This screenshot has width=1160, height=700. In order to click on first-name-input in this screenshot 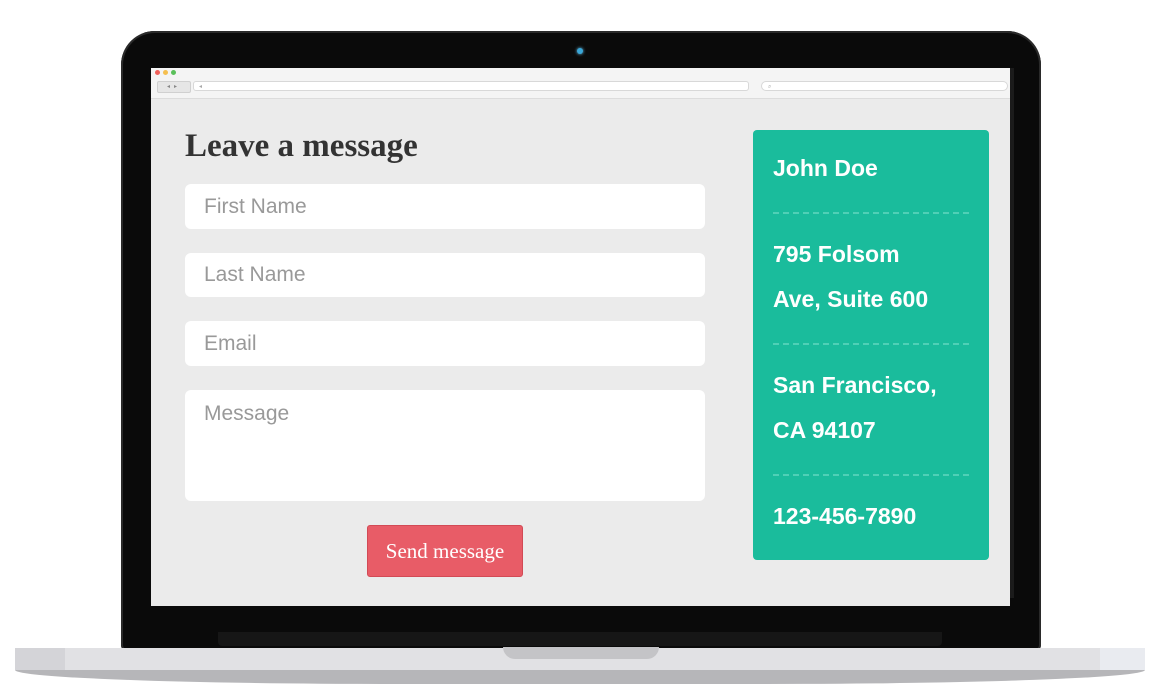, I will do `click(445, 206)`.